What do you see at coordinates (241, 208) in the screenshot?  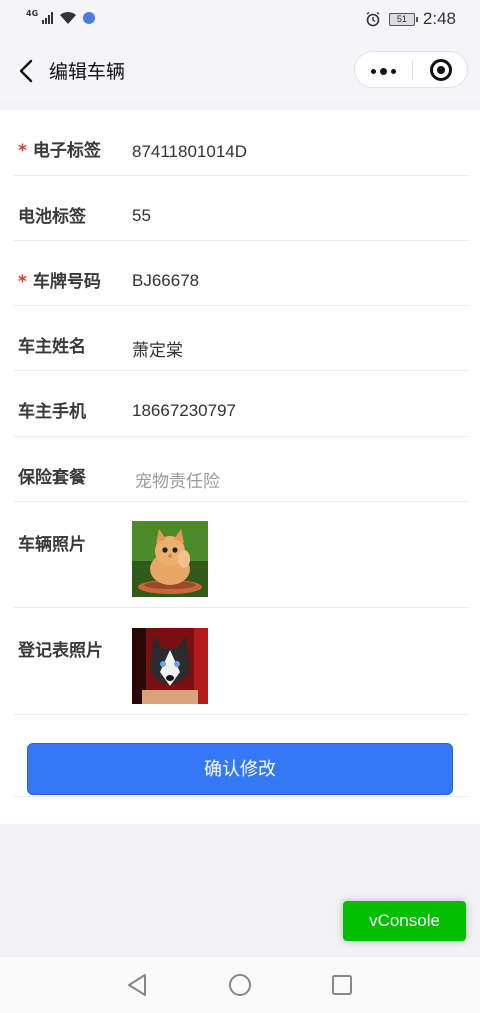 I see `form-row-battery-tag: 电池标签 55` at bounding box center [241, 208].